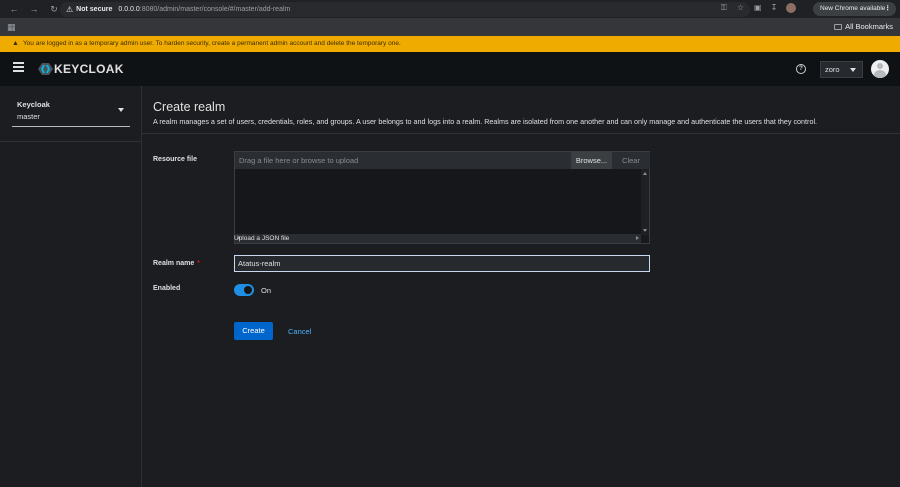 The width and height of the screenshot is (900, 487). Describe the element at coordinates (791, 8) in the screenshot. I see `profile-icon` at that location.